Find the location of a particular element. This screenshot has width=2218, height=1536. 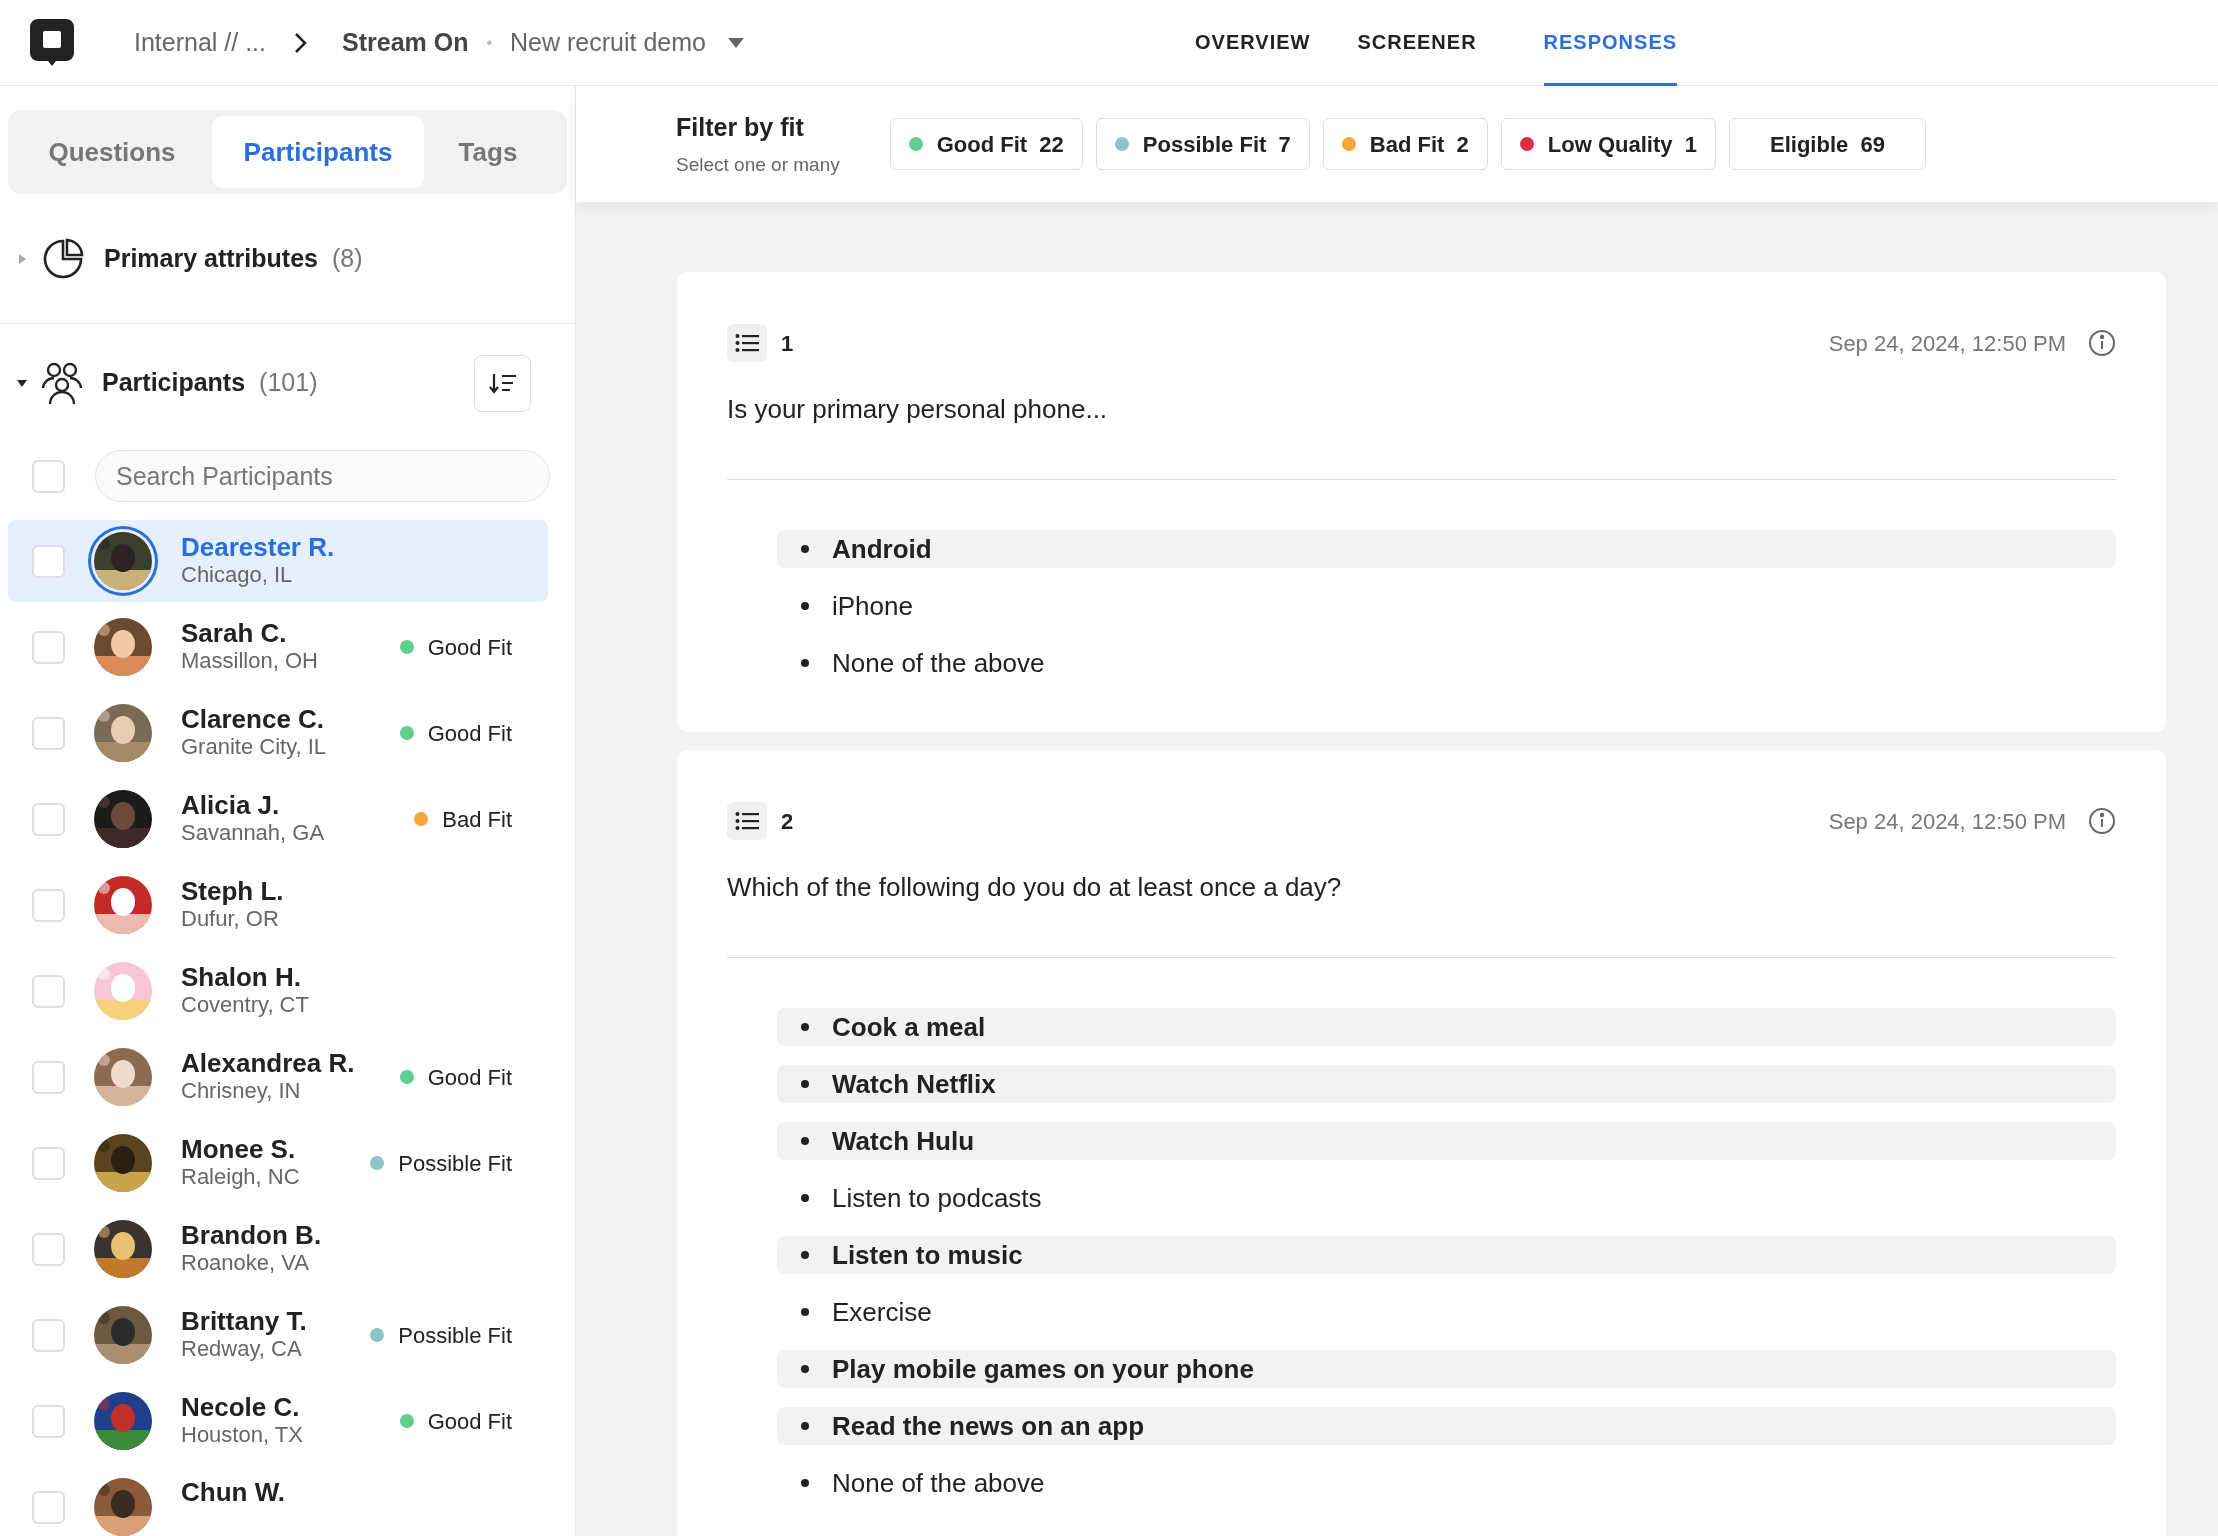

answer-option: Listen to music is located at coordinates (1446, 1255).